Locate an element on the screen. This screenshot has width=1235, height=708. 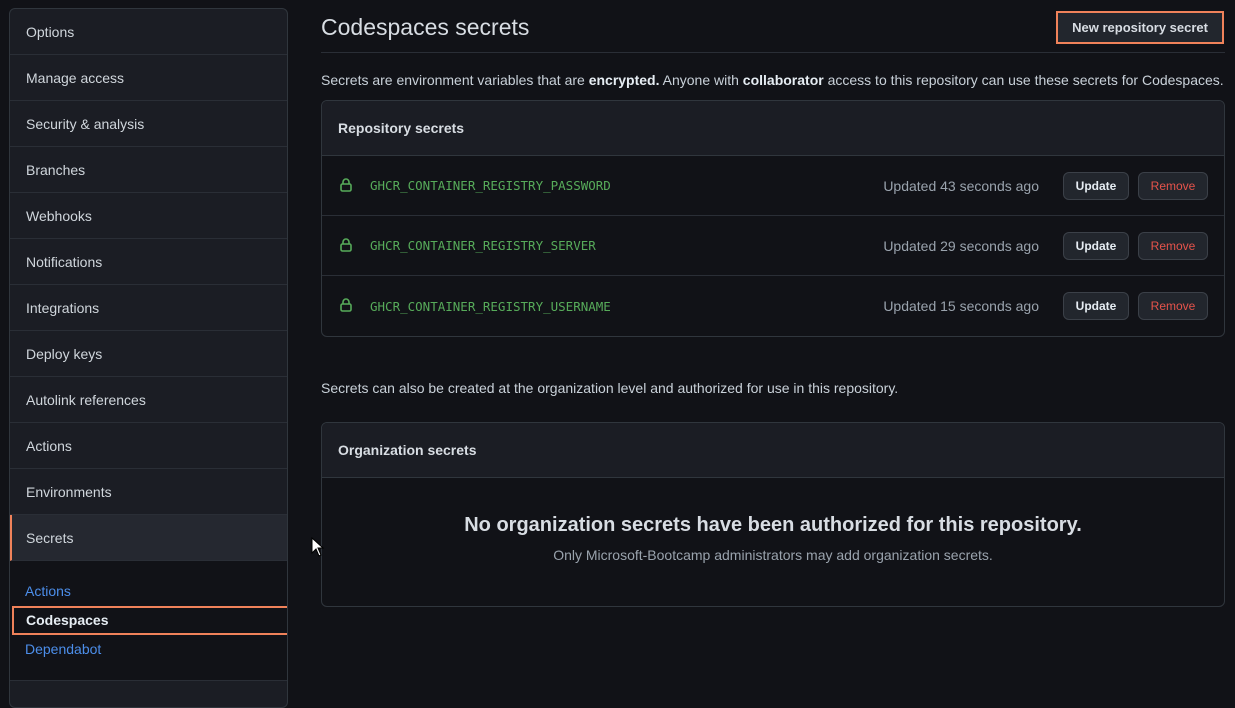
sidebar-item-autolink-references: Autolink references is located at coordinates (148, 400).